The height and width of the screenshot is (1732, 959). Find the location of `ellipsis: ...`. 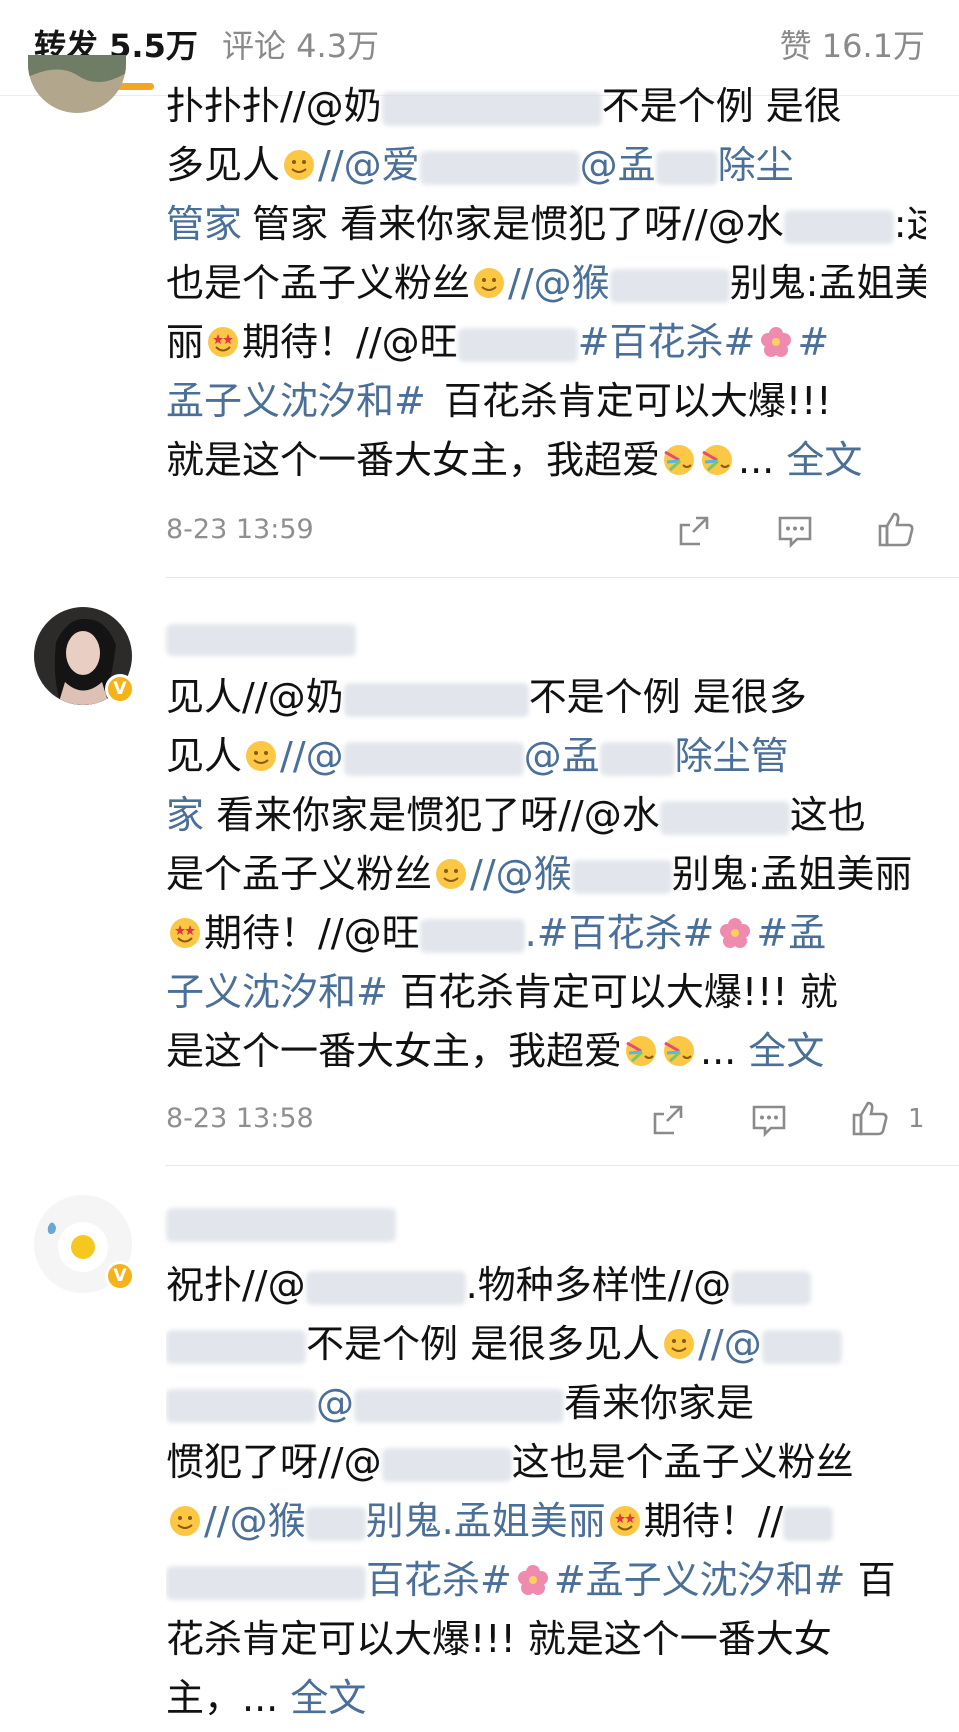

ellipsis: ... is located at coordinates (762, 460).